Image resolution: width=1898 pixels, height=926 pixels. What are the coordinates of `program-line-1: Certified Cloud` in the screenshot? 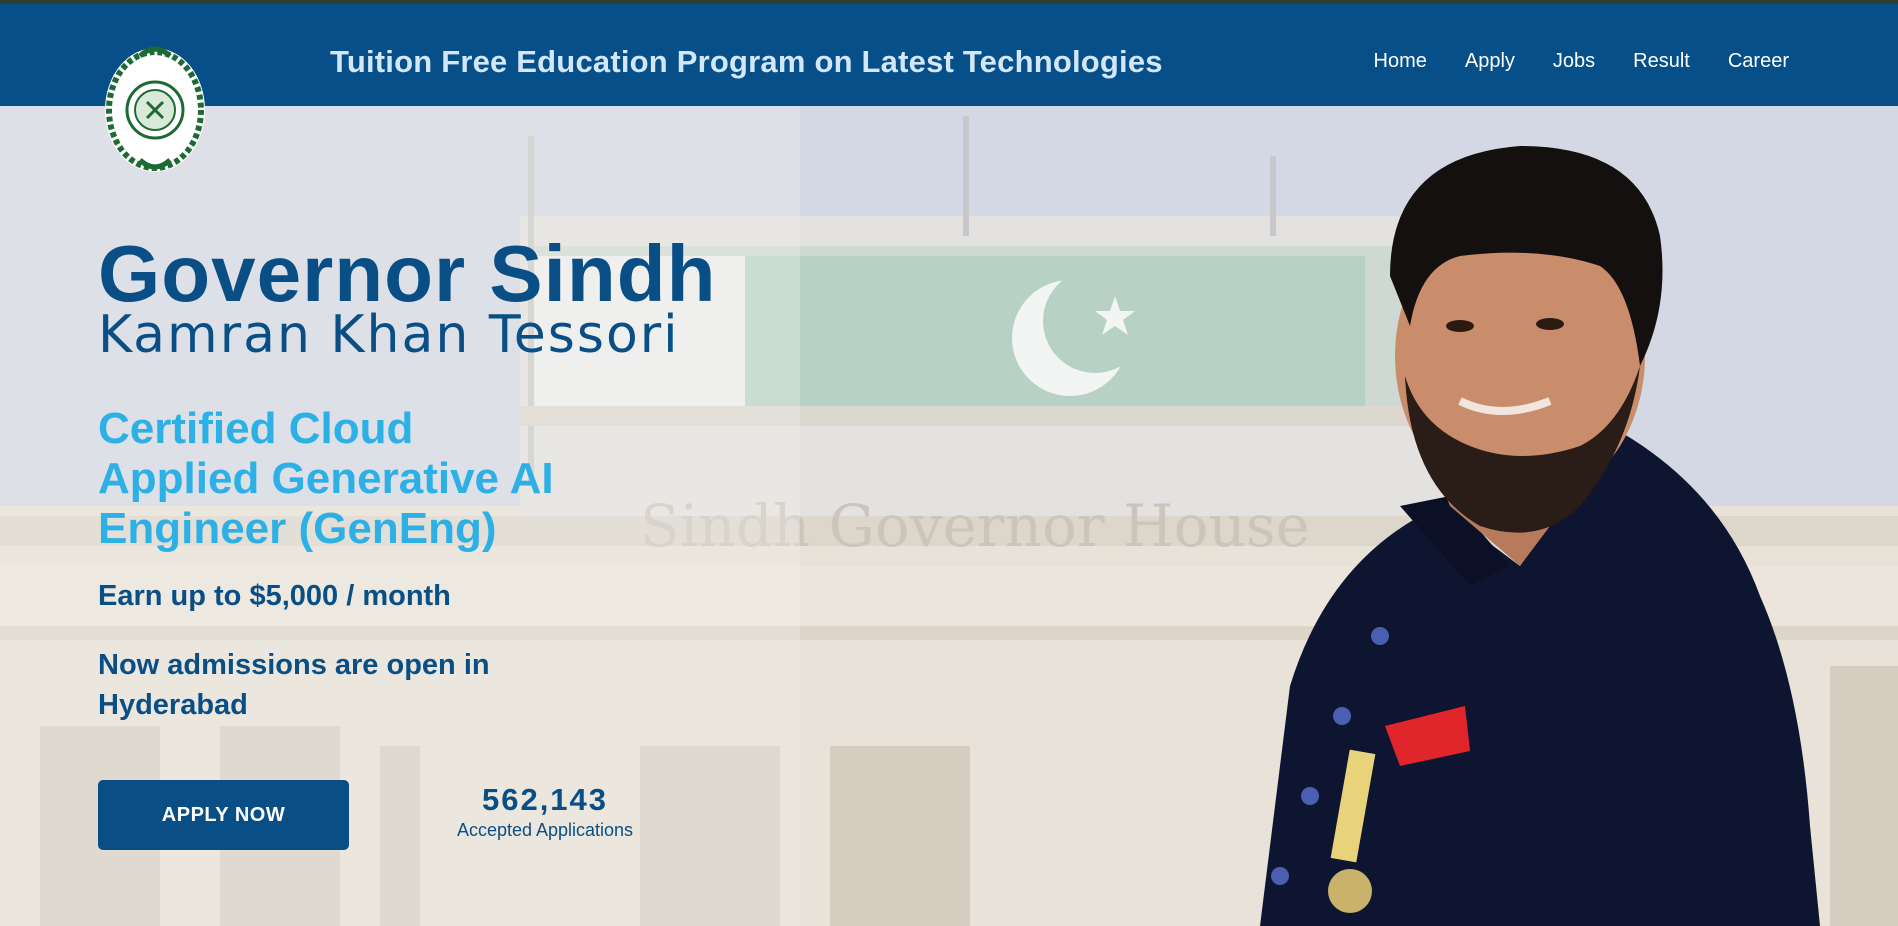 It's located at (256, 428).